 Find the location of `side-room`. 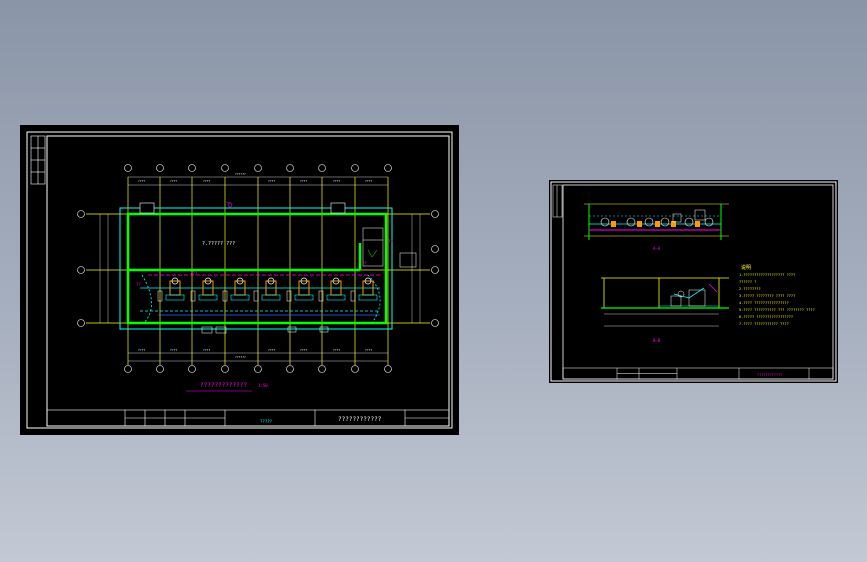

side-room is located at coordinates (408, 260).